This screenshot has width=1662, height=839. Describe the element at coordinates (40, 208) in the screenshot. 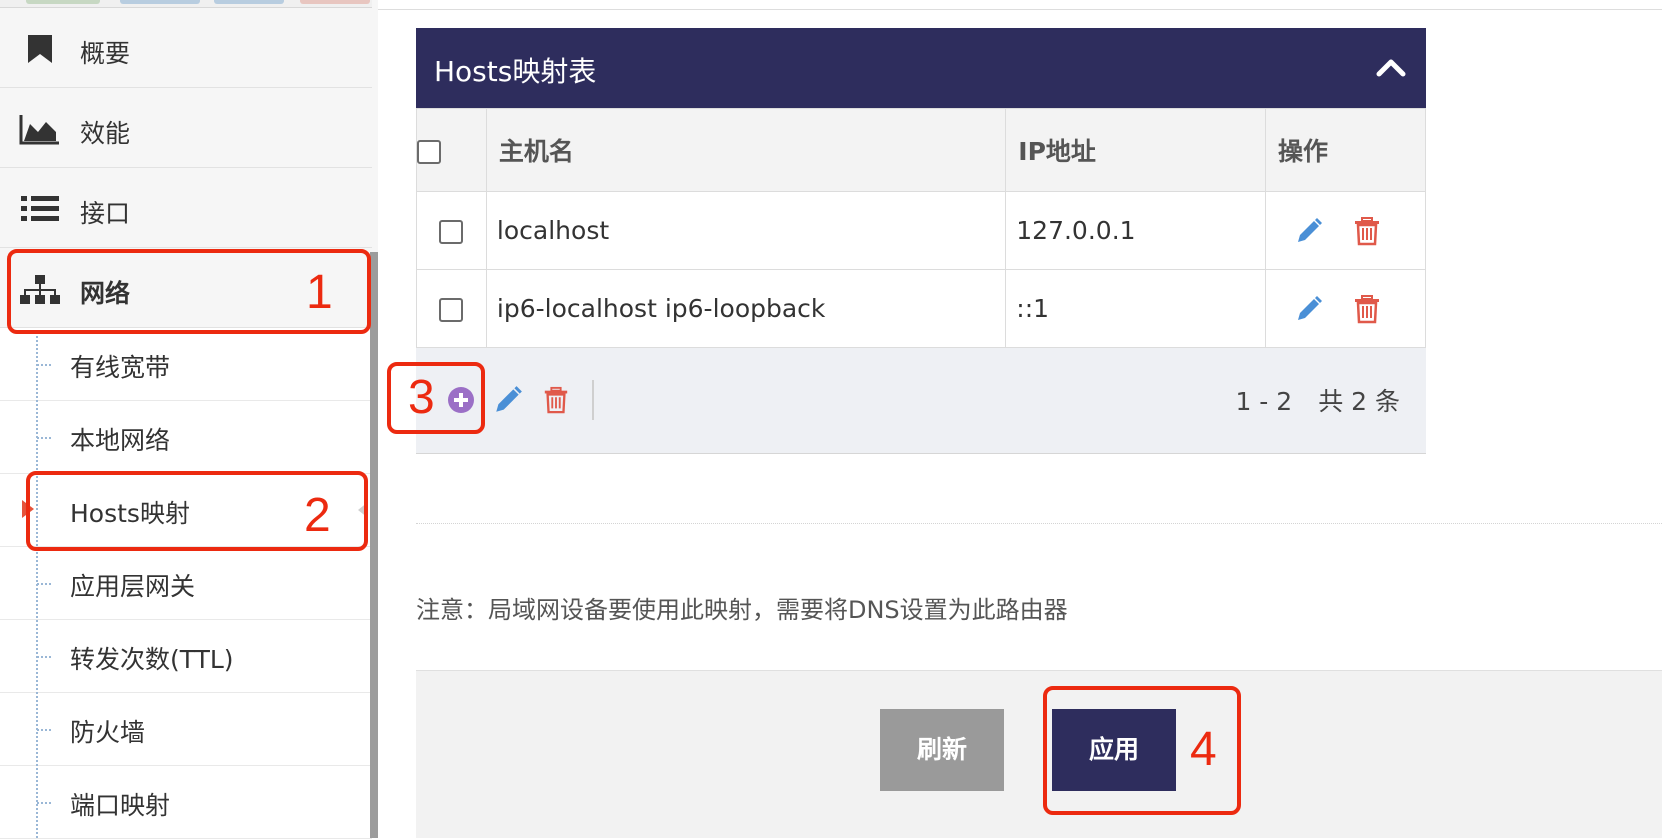

I see `list-icon` at that location.